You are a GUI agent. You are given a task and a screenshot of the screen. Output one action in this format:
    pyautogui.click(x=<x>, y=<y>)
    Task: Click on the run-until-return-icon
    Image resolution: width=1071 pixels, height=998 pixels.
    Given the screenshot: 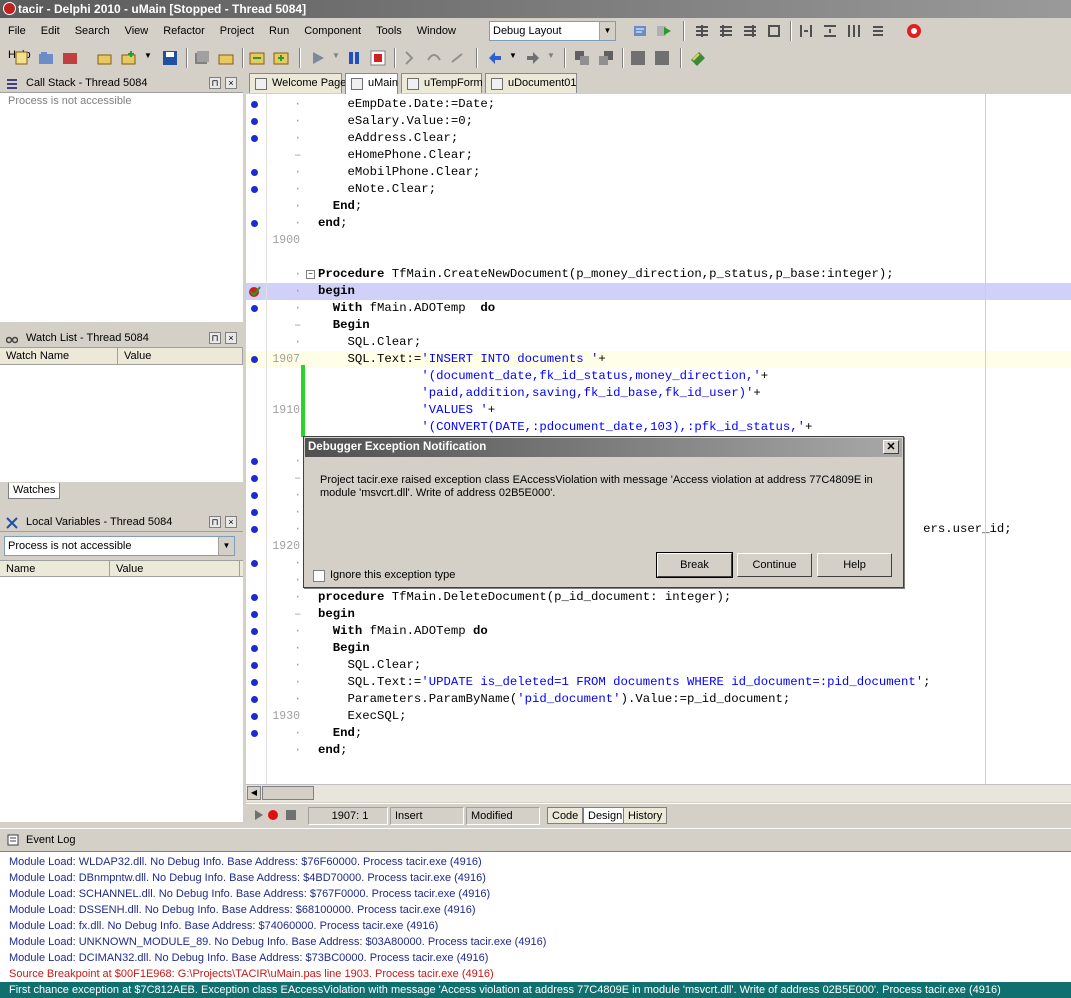 What is the action you would take?
    pyautogui.click(x=458, y=58)
    